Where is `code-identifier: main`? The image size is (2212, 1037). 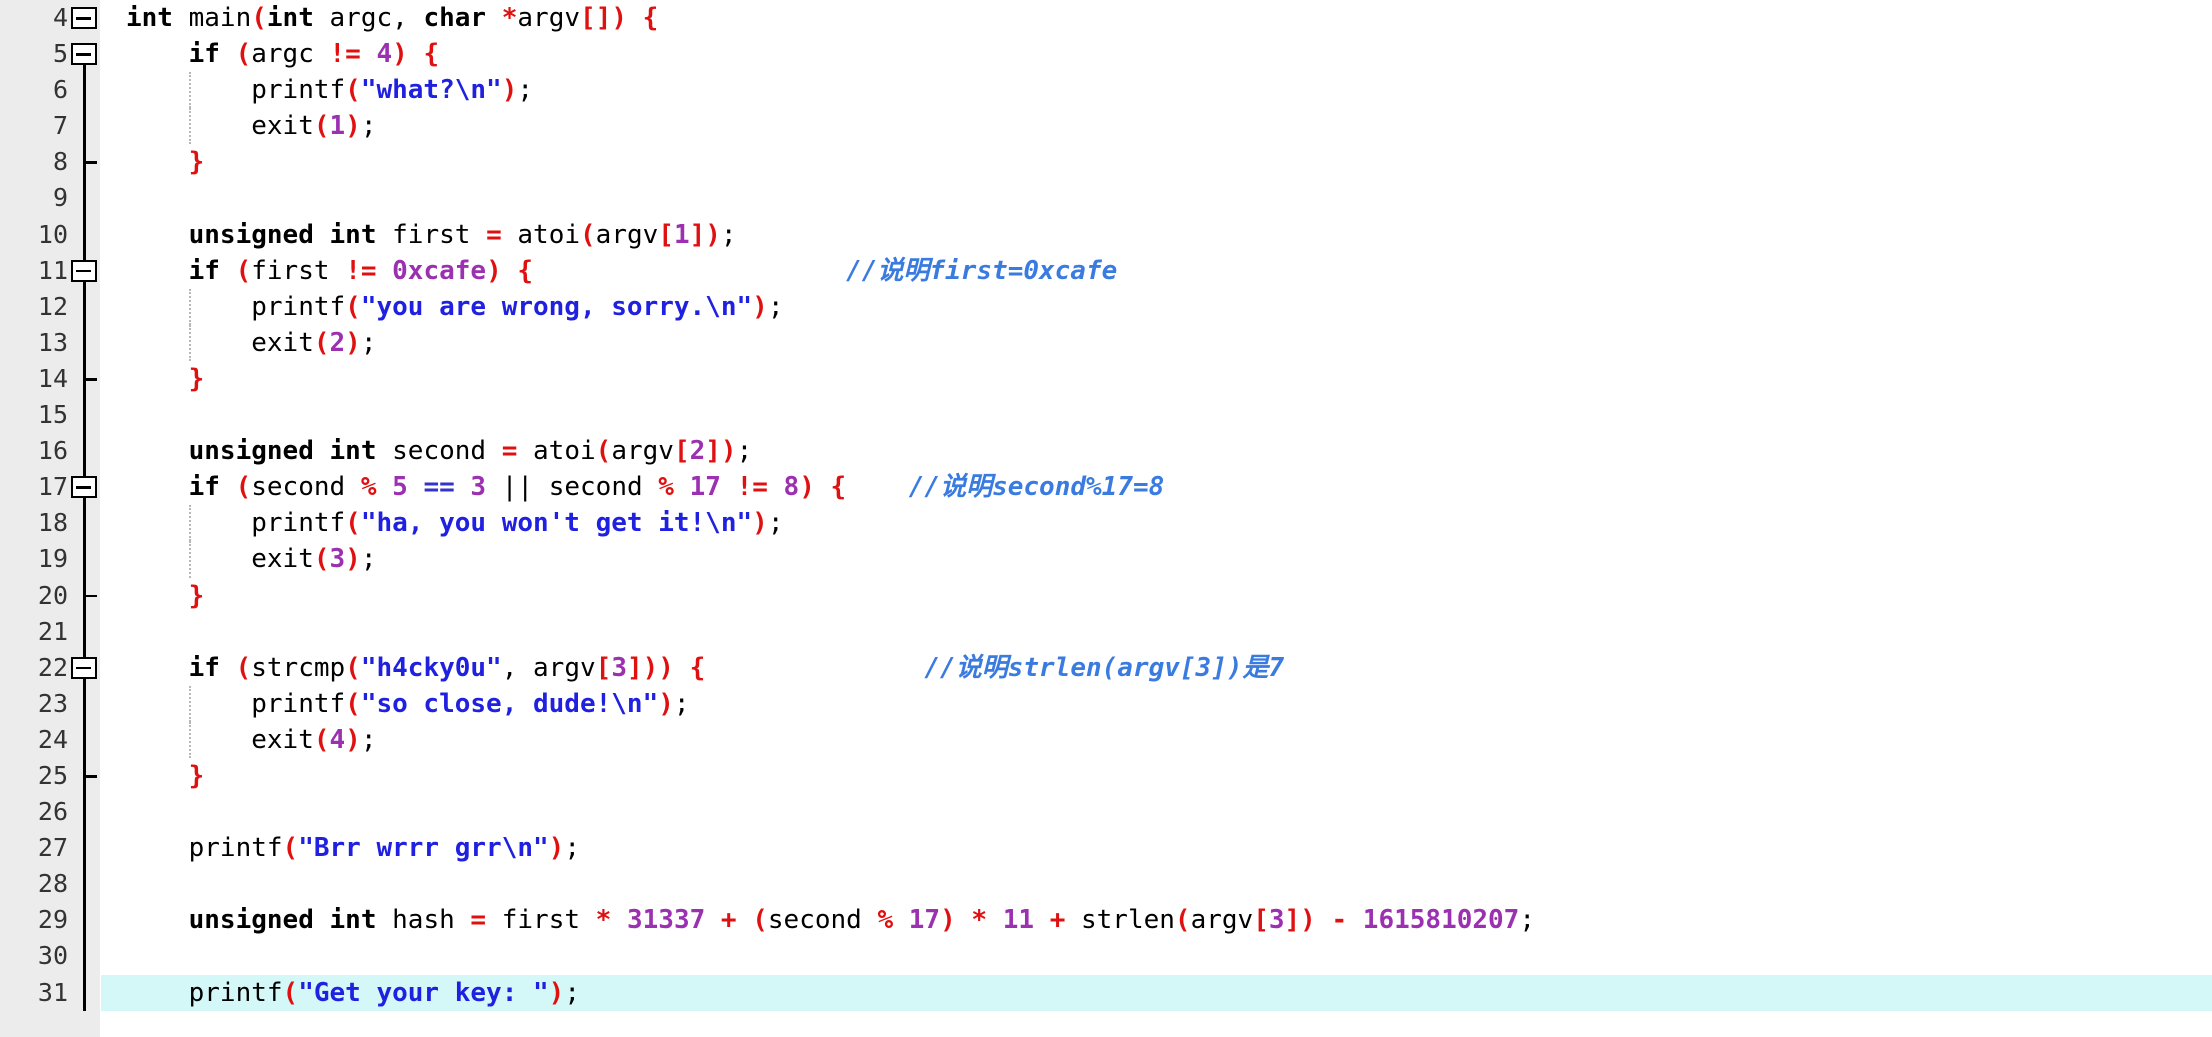 code-identifier: main is located at coordinates (220, 18).